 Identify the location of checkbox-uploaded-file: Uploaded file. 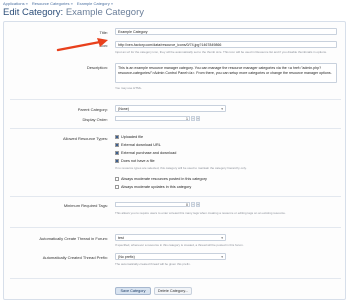
(129, 137).